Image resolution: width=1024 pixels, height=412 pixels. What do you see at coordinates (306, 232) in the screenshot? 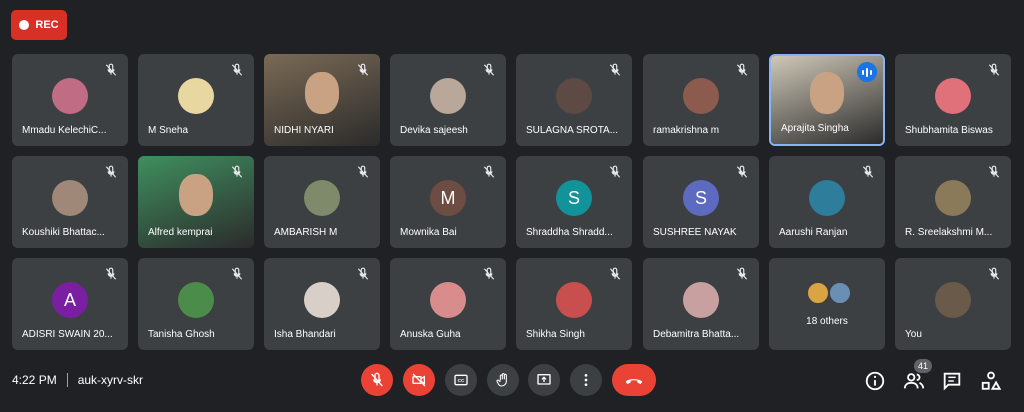
I see `participant-name: AMBARISH M` at bounding box center [306, 232].